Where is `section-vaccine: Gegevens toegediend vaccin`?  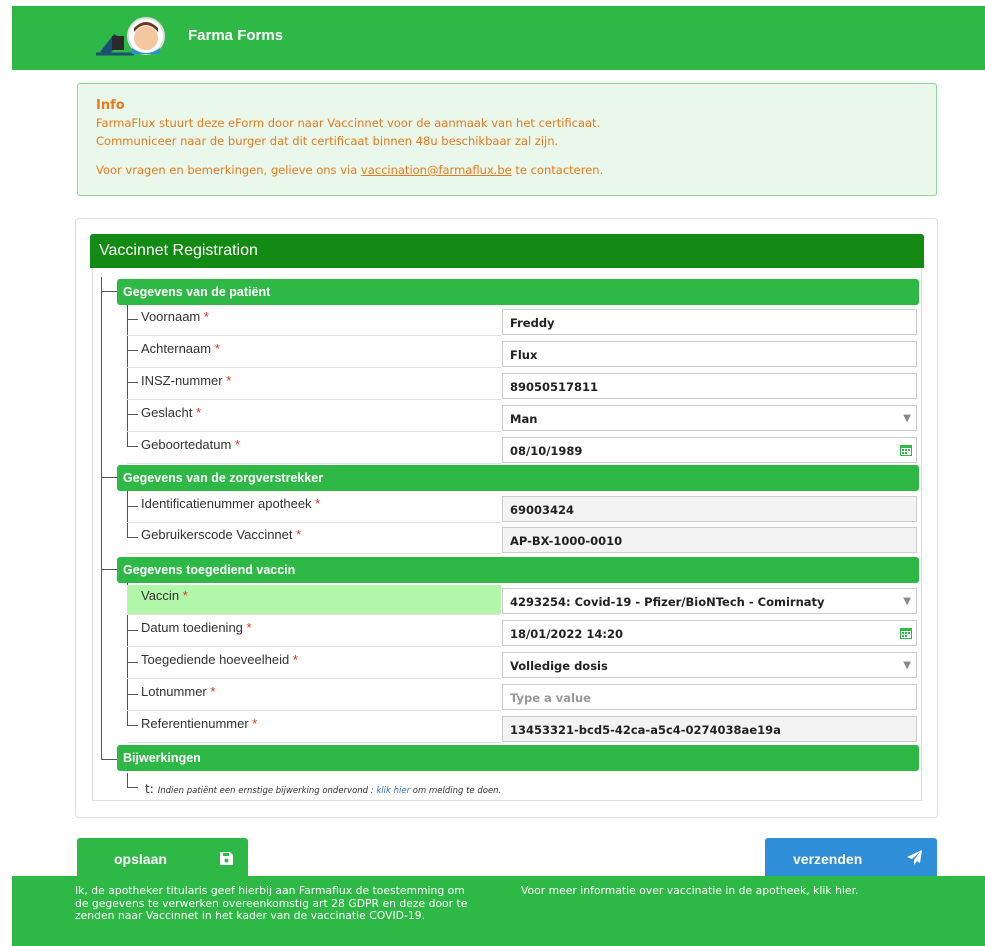
section-vaccine: Gegevens toegediend vaccin is located at coordinates (518, 570).